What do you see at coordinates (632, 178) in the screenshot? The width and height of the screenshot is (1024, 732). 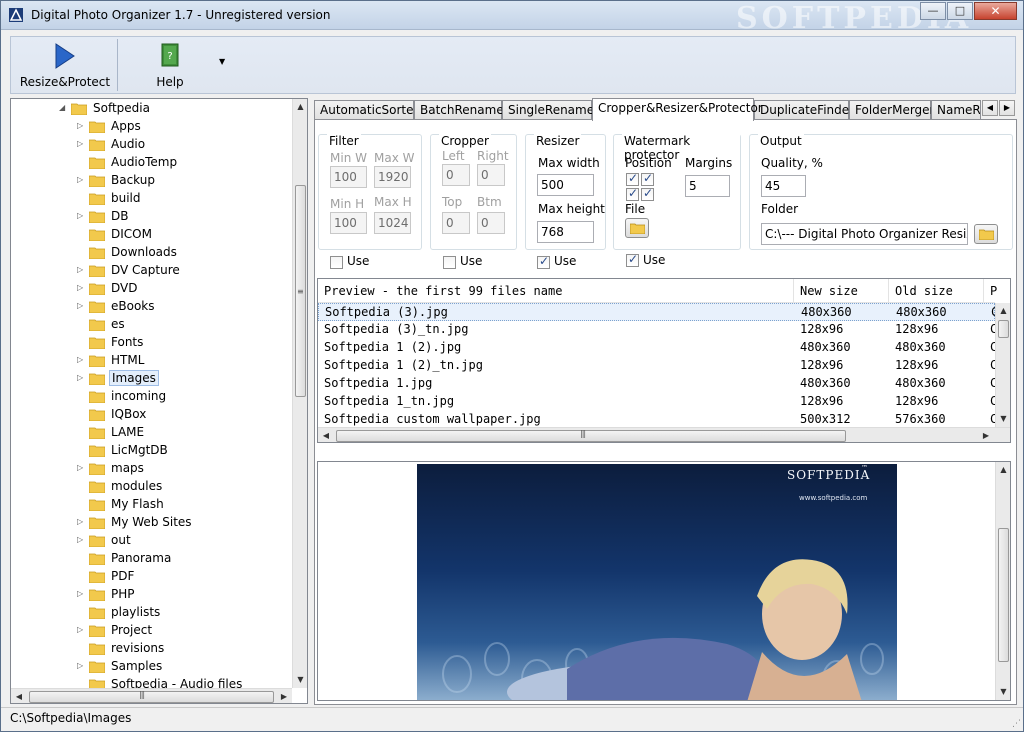 I see `position-top-left-checkbox` at bounding box center [632, 178].